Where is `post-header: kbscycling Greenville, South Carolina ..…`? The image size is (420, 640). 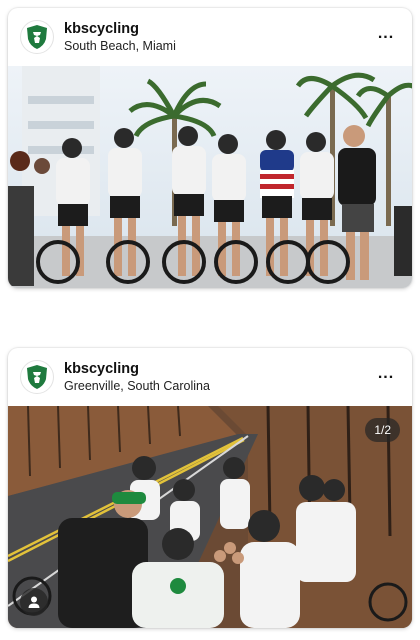
post-header: kbscycling Greenville, South Carolina ..… is located at coordinates (210, 377).